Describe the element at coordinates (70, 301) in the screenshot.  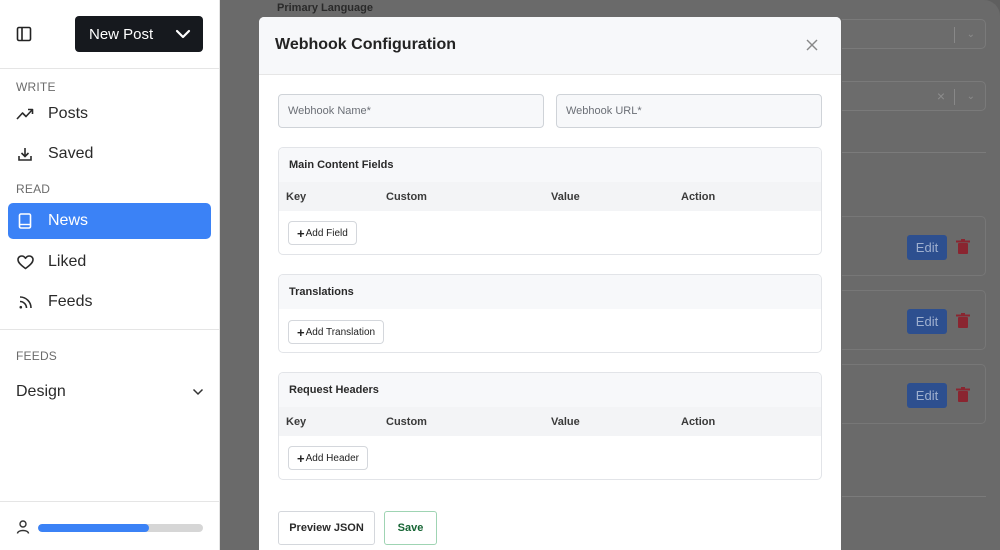
I see `sidebar-item-label: Feeds` at that location.